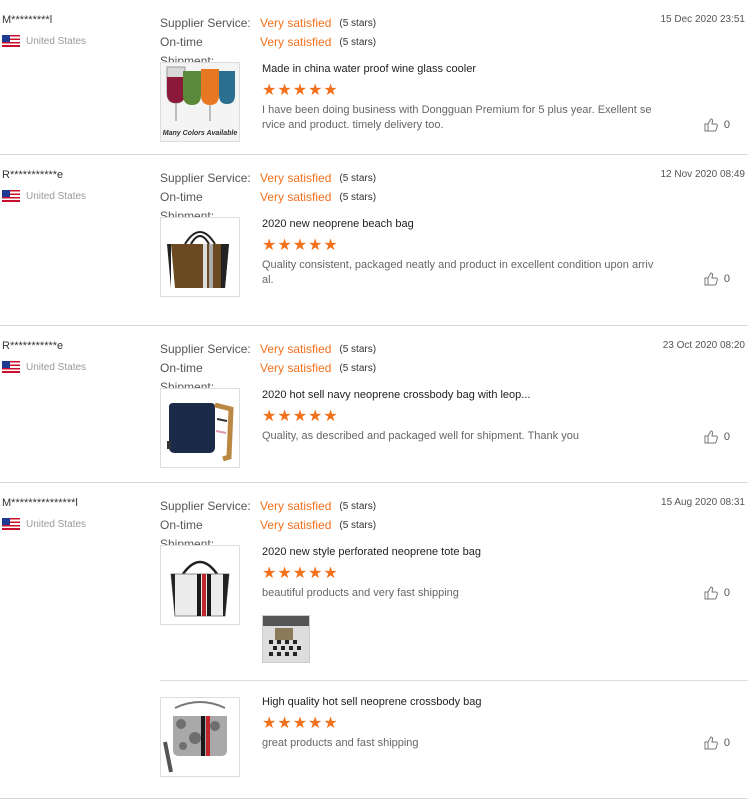 This screenshot has height=800, width=750. Describe the element at coordinates (200, 102) in the screenshot. I see `product-thumbnail: Many Colors Available` at that location.